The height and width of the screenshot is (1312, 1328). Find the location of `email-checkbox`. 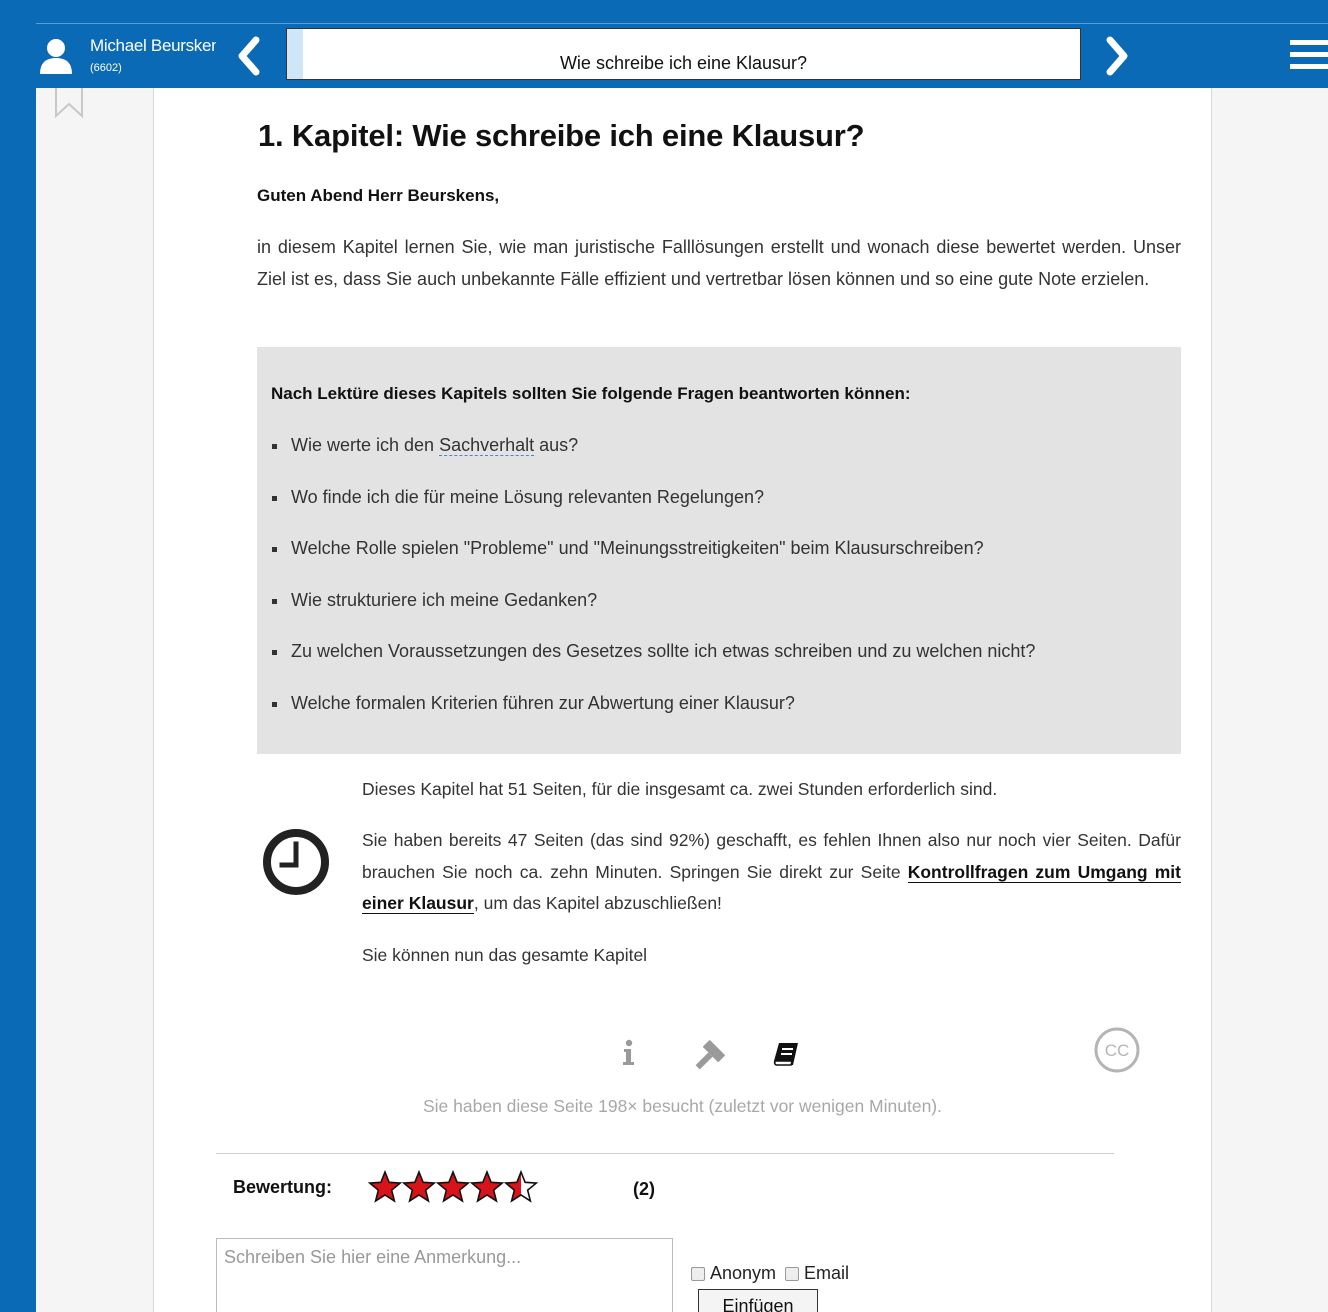

email-checkbox is located at coordinates (792, 1273).